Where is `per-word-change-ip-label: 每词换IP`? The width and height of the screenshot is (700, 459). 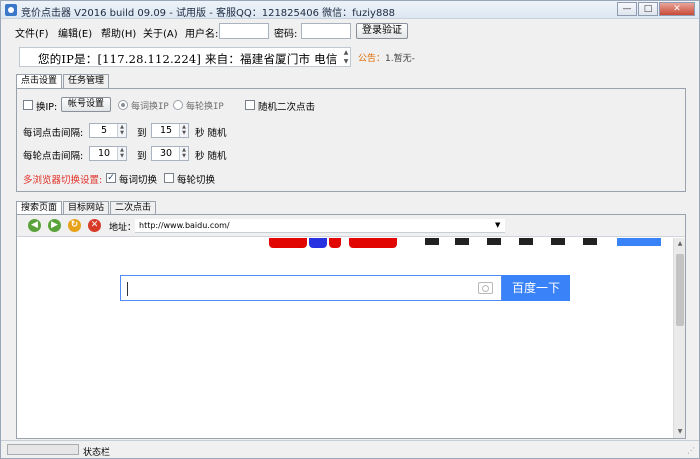 per-word-change-ip-label: 每词换IP is located at coordinates (150, 107).